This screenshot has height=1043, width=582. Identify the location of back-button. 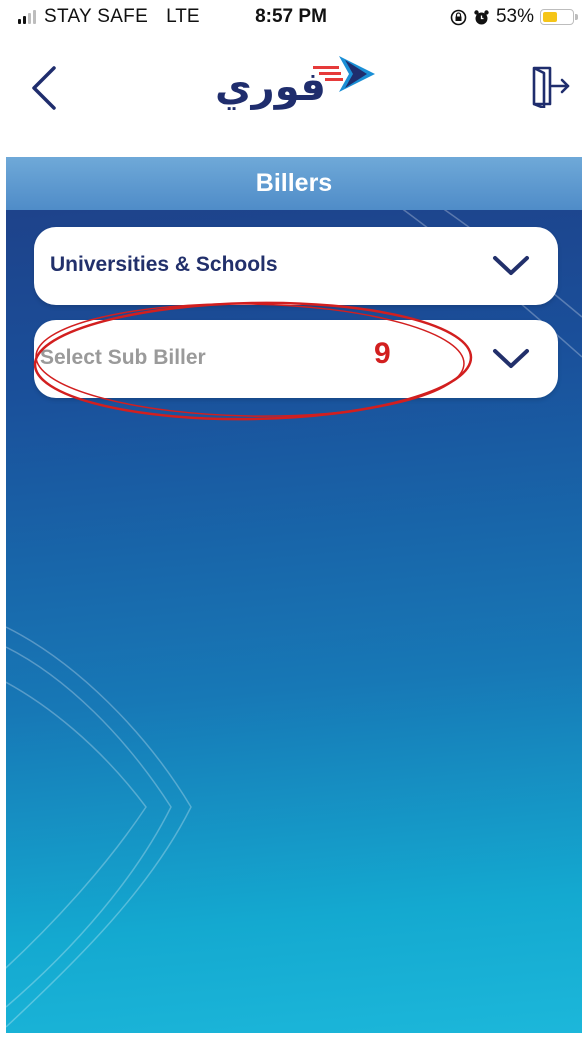
(46, 88).